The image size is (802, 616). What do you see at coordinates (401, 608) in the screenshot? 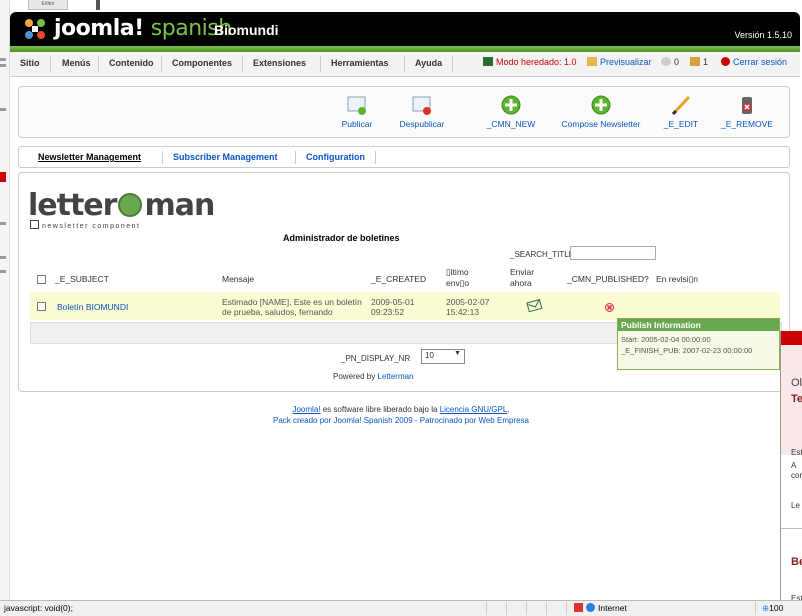
I see `browser-statusbar: javascript: void(0); Internet ⊕100` at bounding box center [401, 608].